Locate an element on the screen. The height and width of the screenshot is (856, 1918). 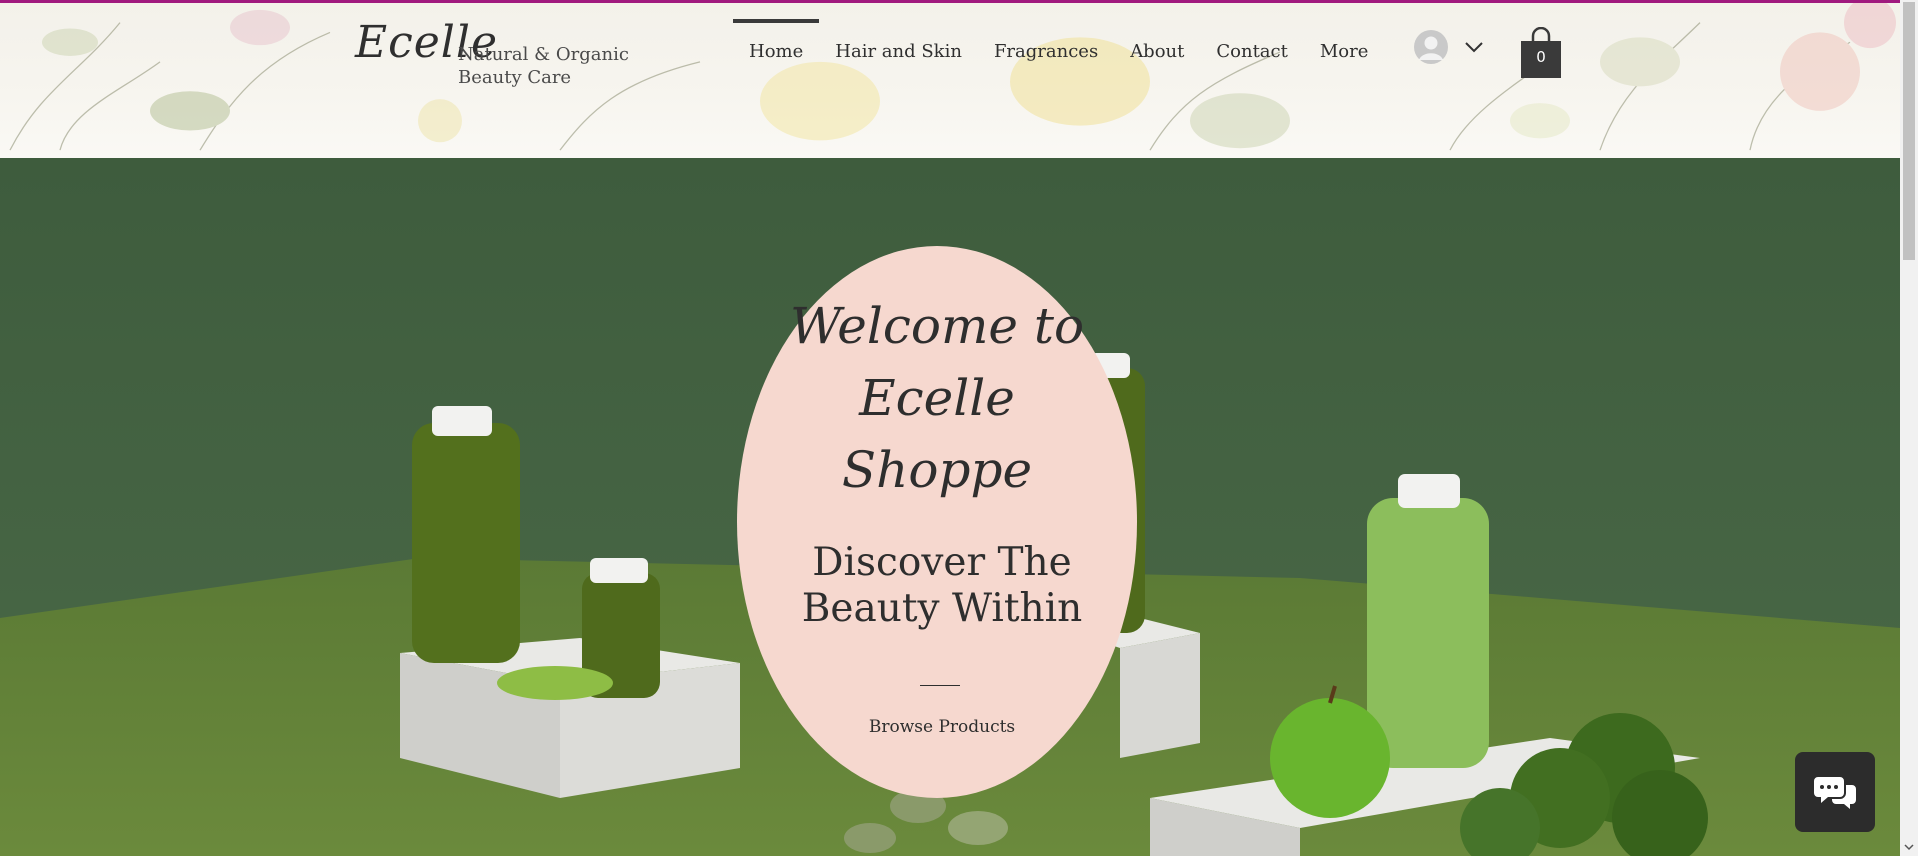
scroll-down-arrow-icon is located at coordinates (1909, 847).